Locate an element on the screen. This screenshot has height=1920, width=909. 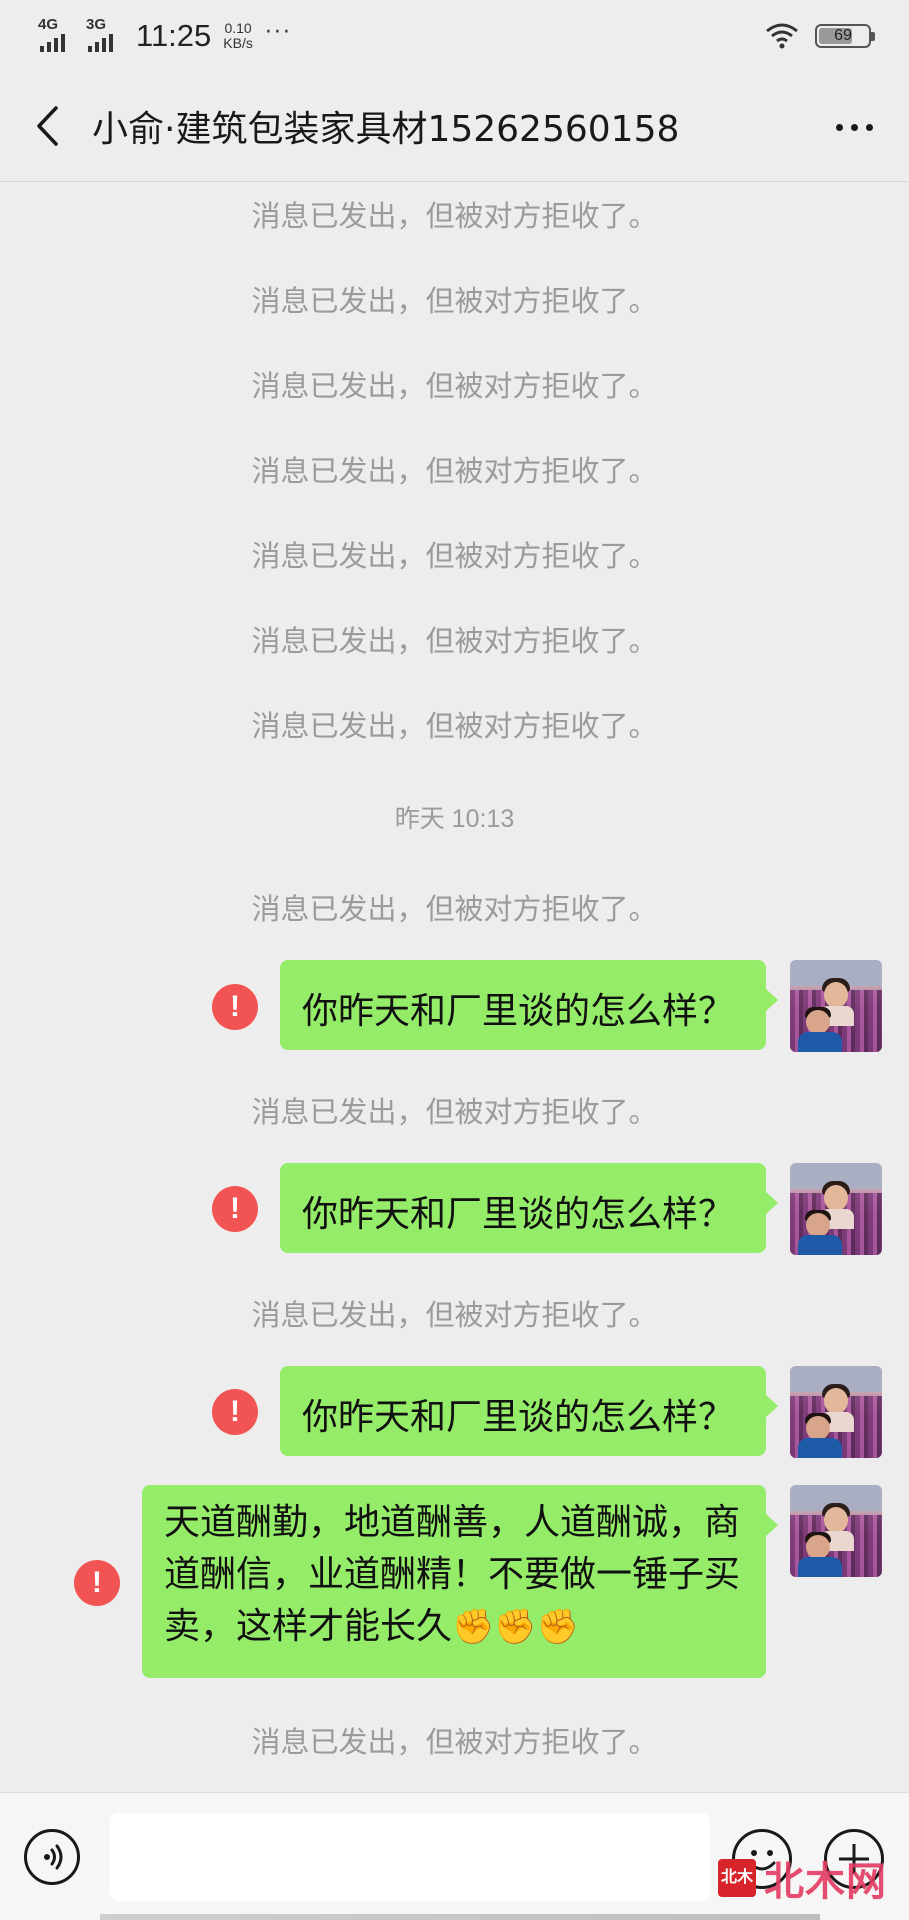
network-4g-label: 4G is located at coordinates (48, 24).